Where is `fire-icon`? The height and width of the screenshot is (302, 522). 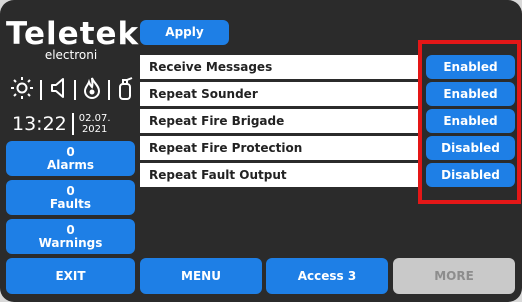 fire-icon is located at coordinates (92, 90).